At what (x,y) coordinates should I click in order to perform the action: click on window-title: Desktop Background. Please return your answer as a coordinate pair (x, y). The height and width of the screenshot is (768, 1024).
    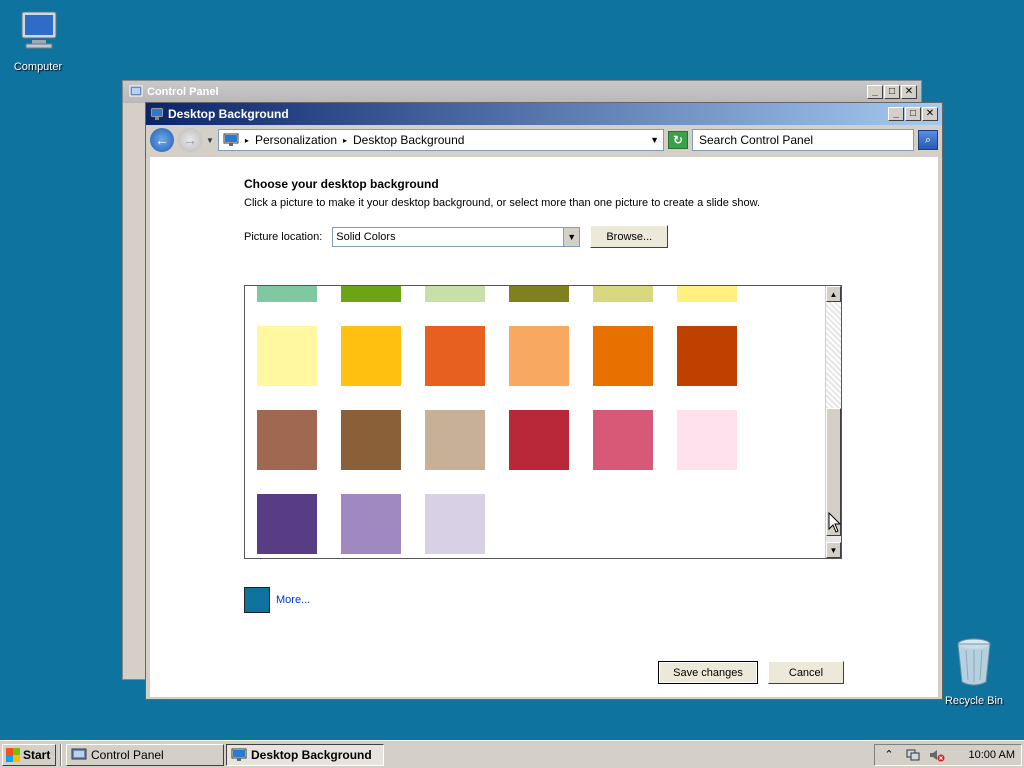
    Looking at the image, I should click on (228, 114).